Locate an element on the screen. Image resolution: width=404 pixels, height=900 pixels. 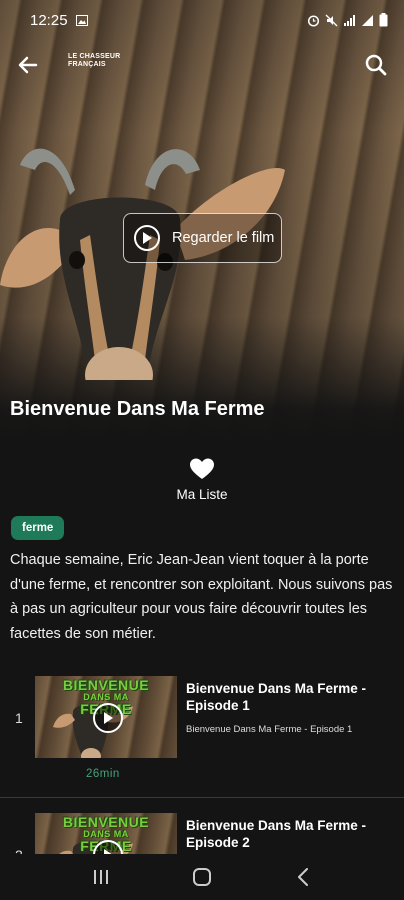
my-list-label: Ma Liste is located at coordinates (202, 494).